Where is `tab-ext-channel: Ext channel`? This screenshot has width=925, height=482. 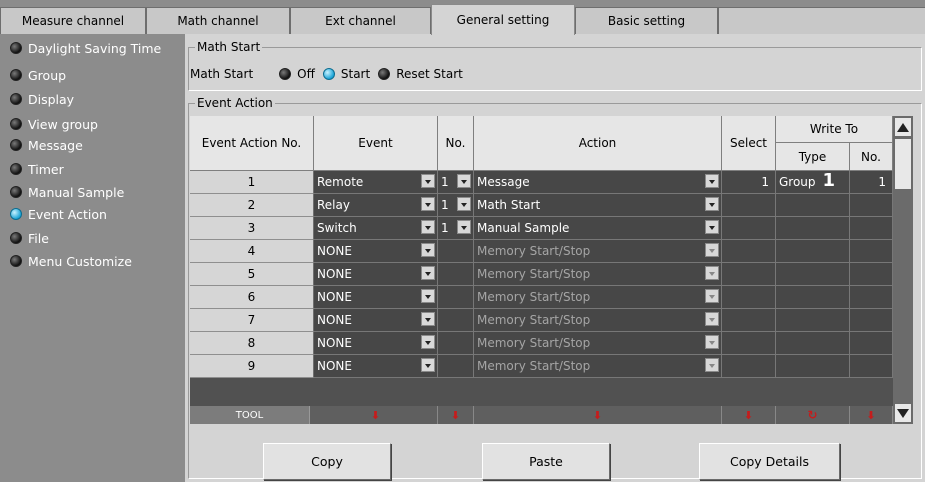
tab-ext-channel: Ext channel is located at coordinates (360, 20).